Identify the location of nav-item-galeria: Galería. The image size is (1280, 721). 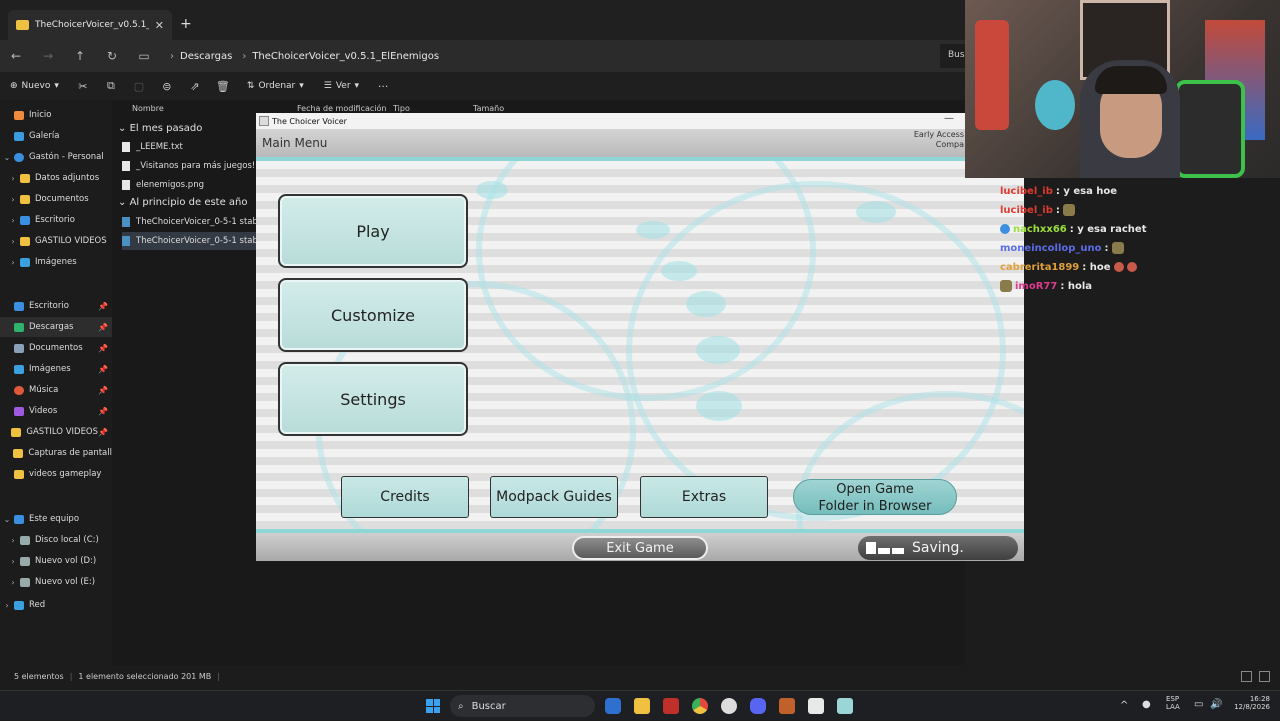
(56, 136).